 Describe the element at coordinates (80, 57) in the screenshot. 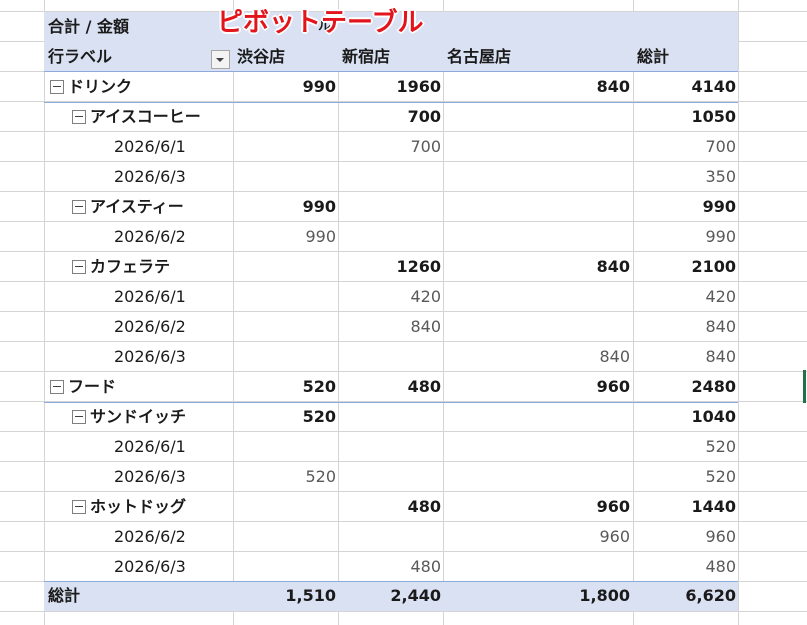

I see `row-labels-header: 行ラベル` at that location.